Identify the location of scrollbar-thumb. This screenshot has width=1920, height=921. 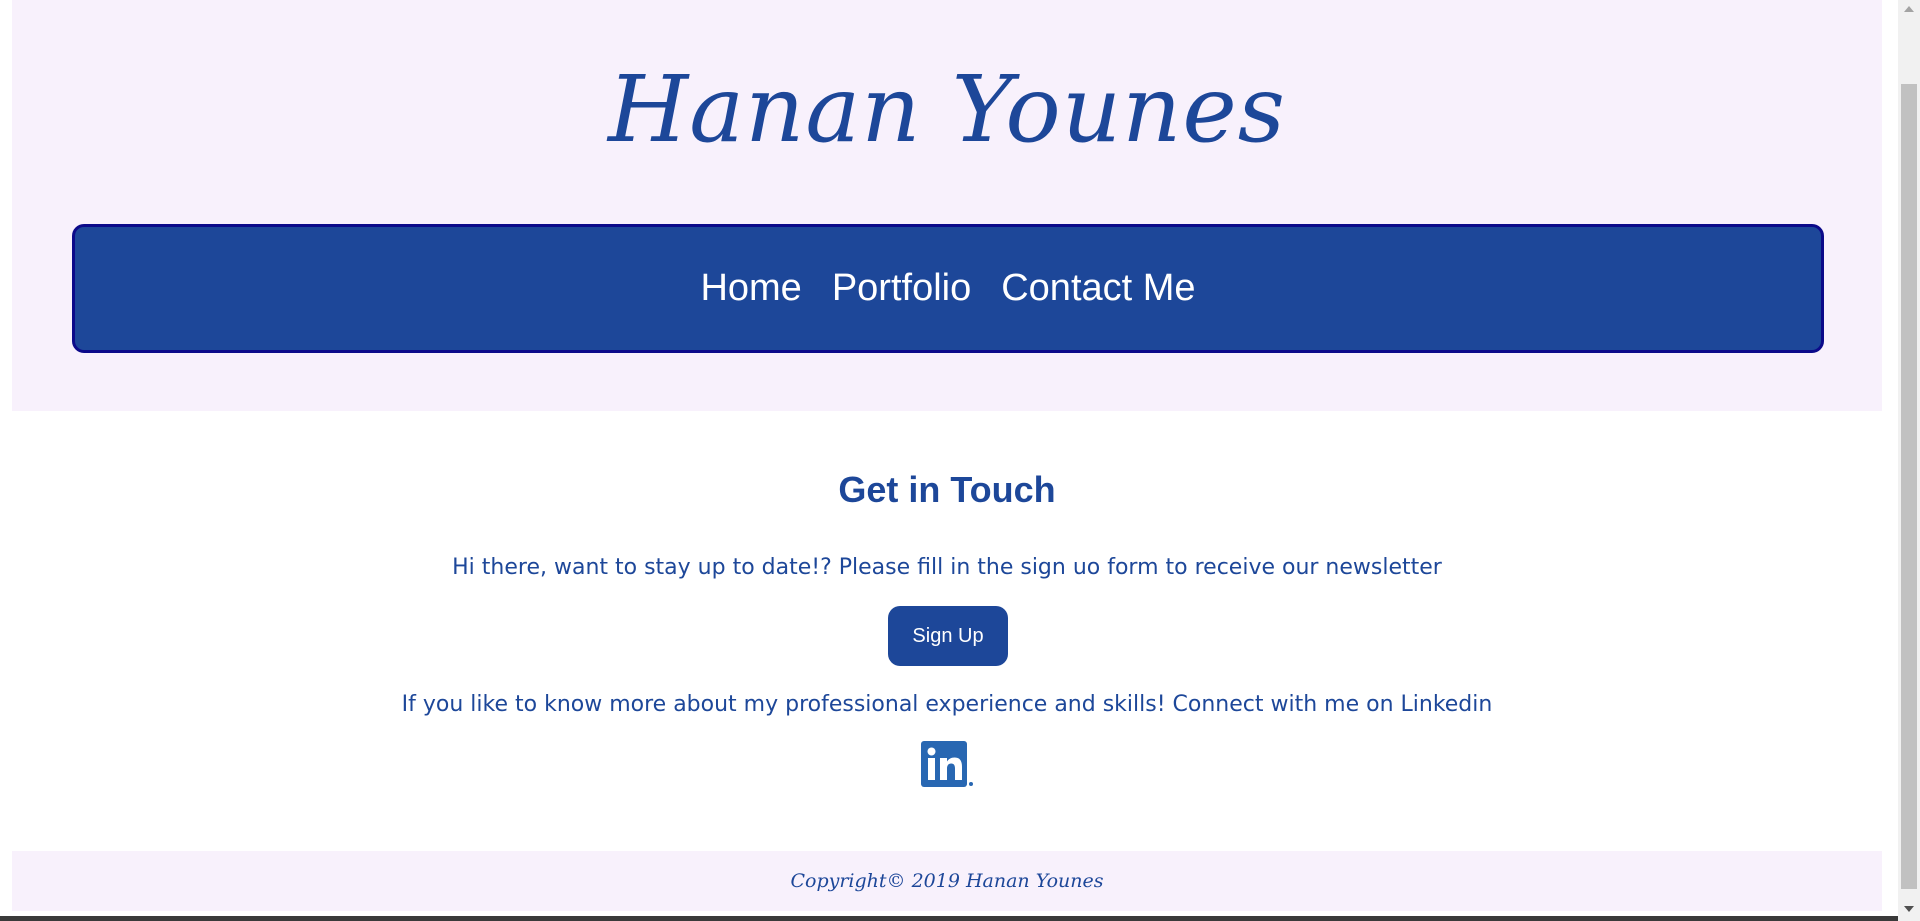
(1909, 486).